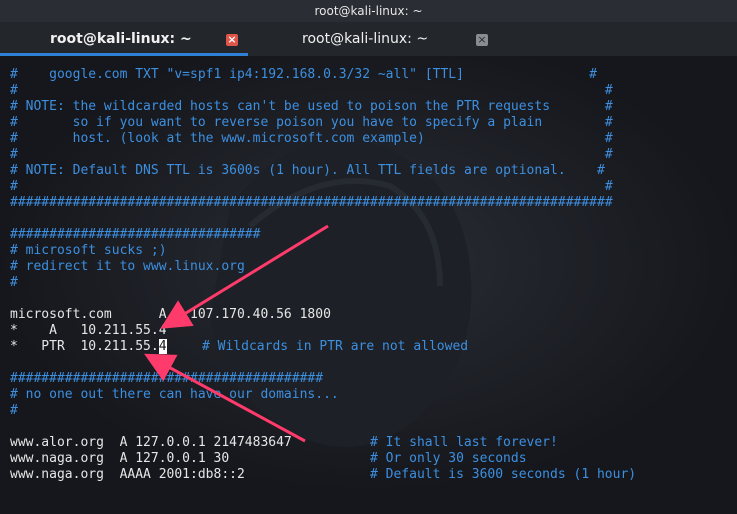 The image size is (737, 514). Describe the element at coordinates (236, 333) in the screenshot. I see `annotation-arrows` at that location.